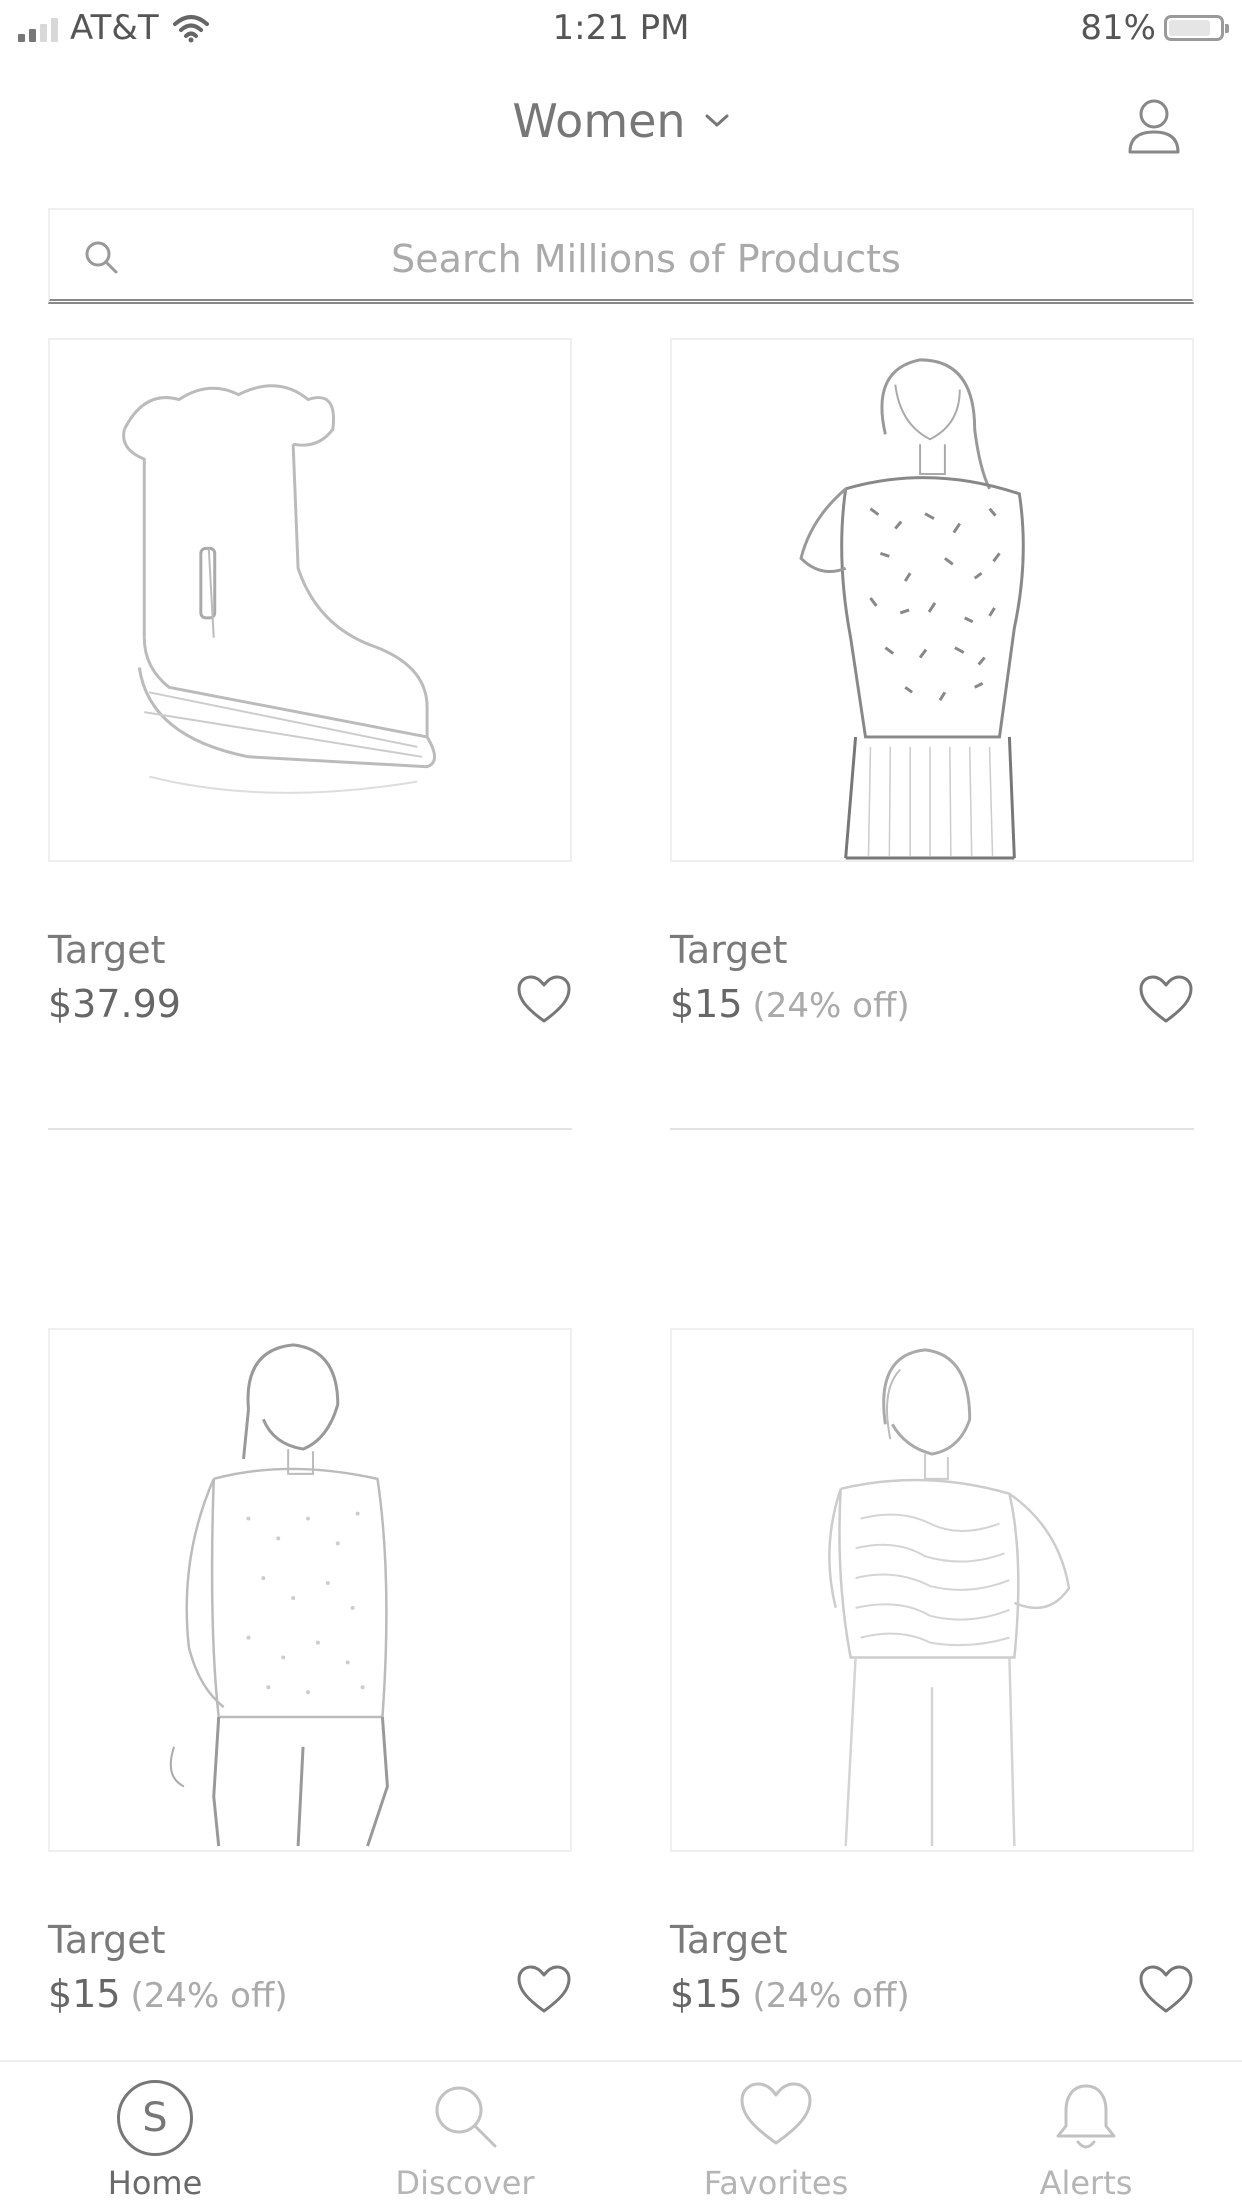 The width and height of the screenshot is (1242, 2210). Describe the element at coordinates (646, 259) in the screenshot. I see `search-input` at that location.